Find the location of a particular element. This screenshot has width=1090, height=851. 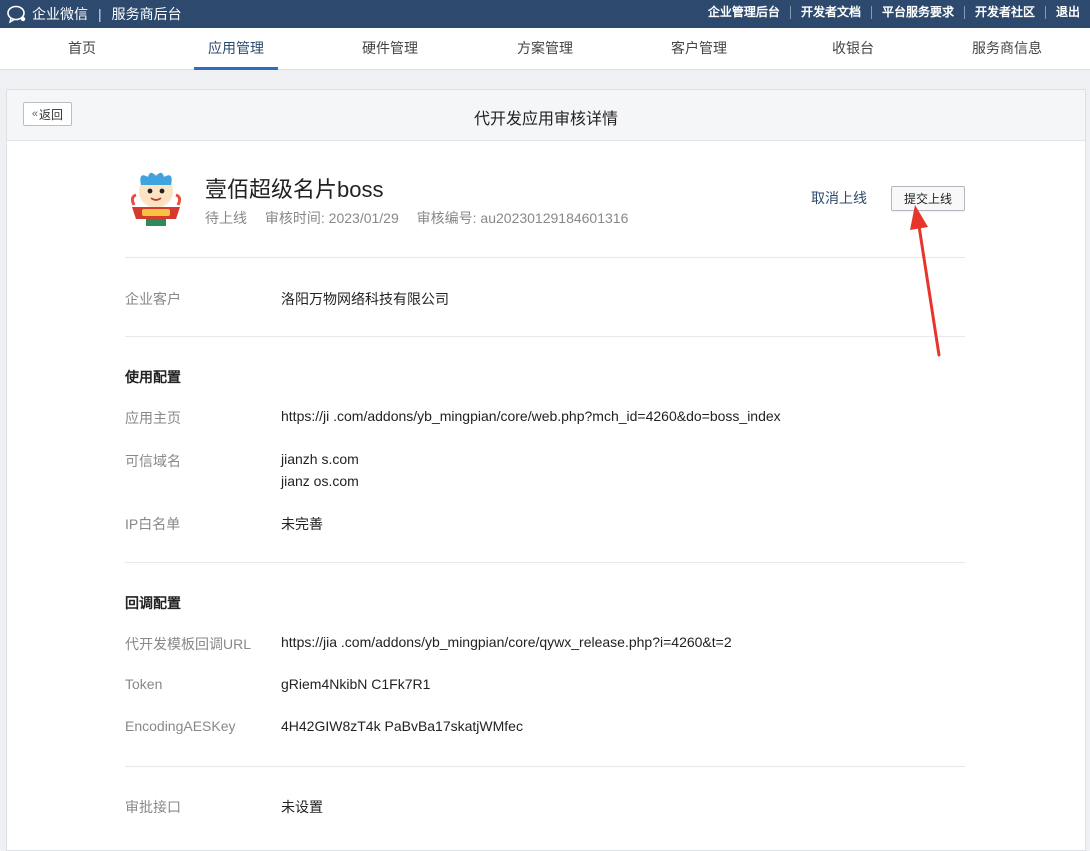

nav-customers: 客户管理 is located at coordinates (699, 48).